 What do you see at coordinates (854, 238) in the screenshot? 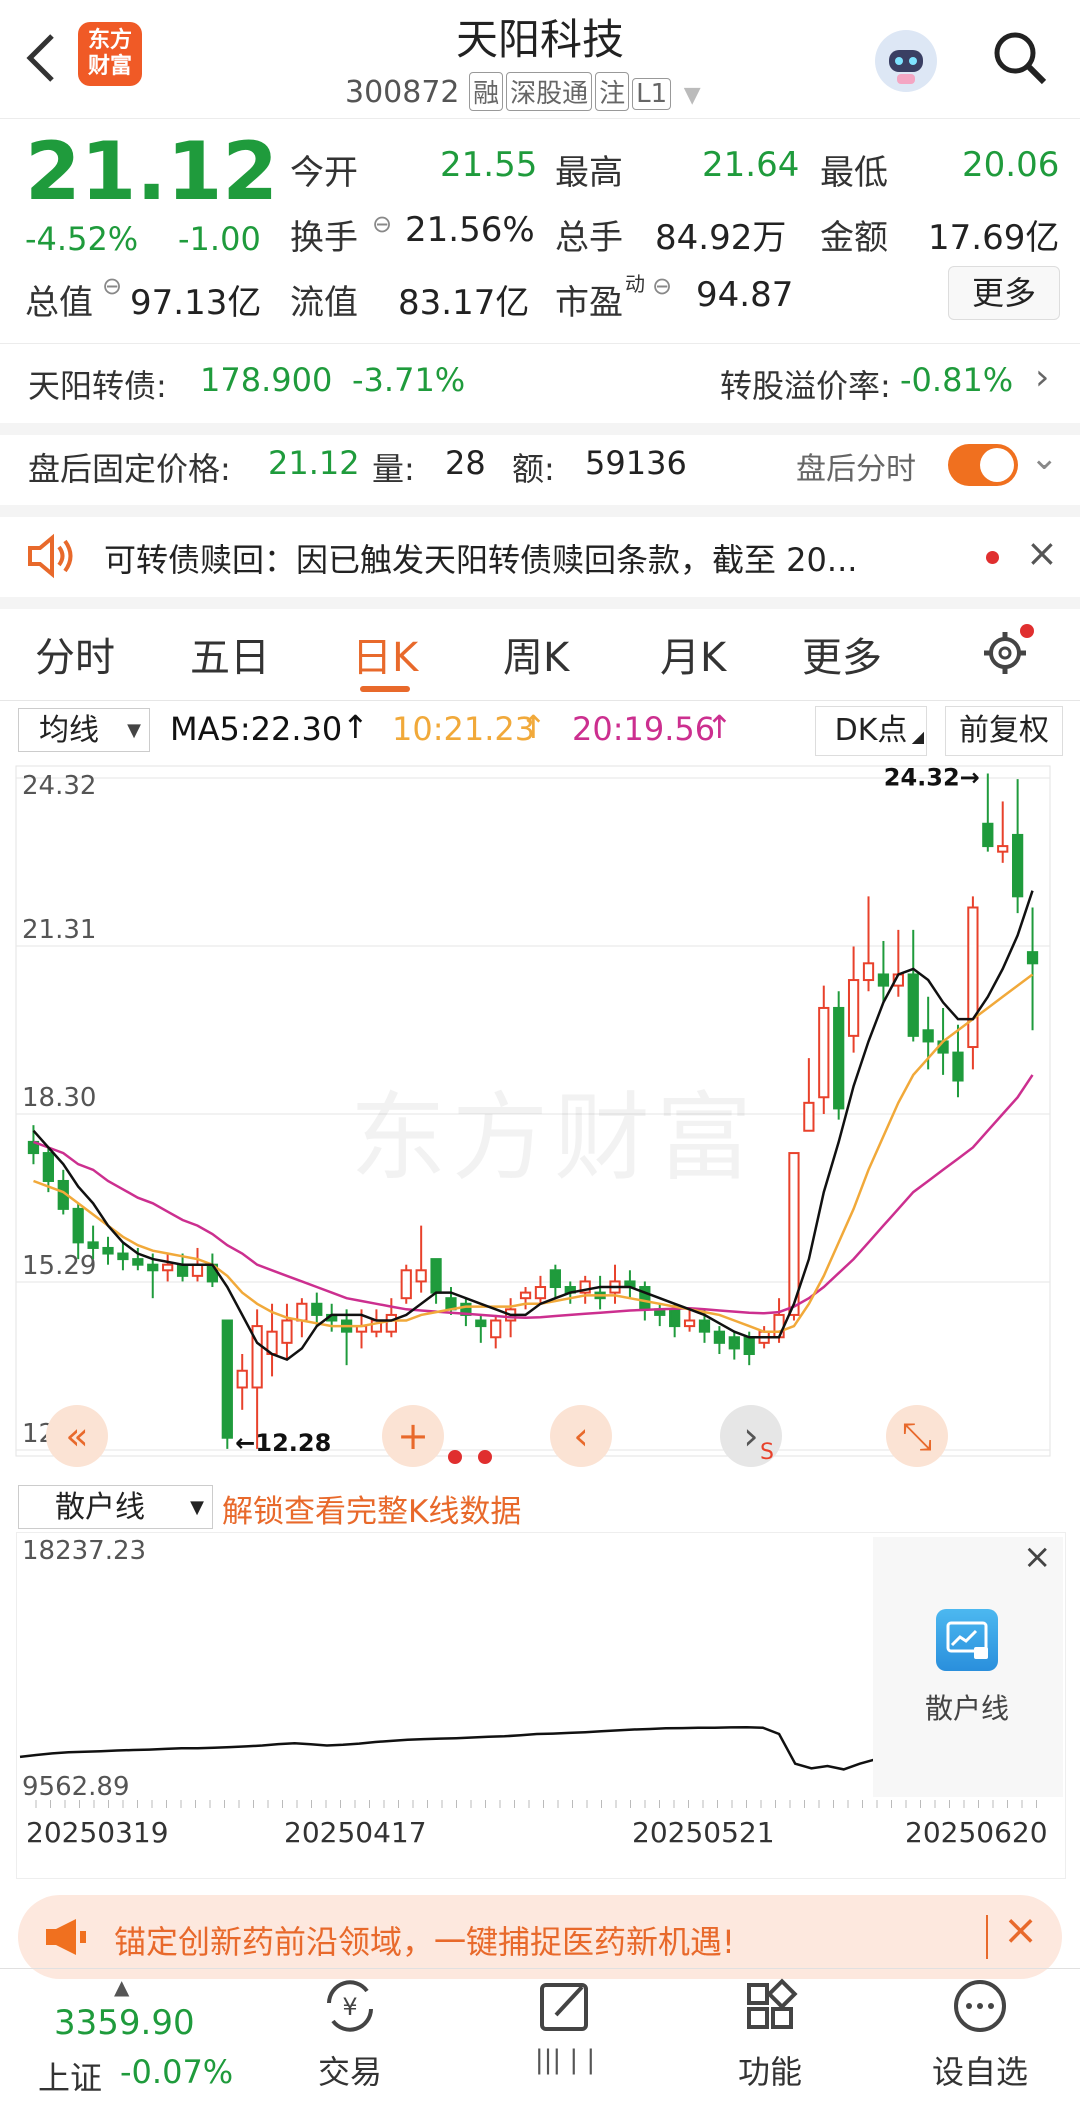
I see `stat-amount-label: 金额` at bounding box center [854, 238].